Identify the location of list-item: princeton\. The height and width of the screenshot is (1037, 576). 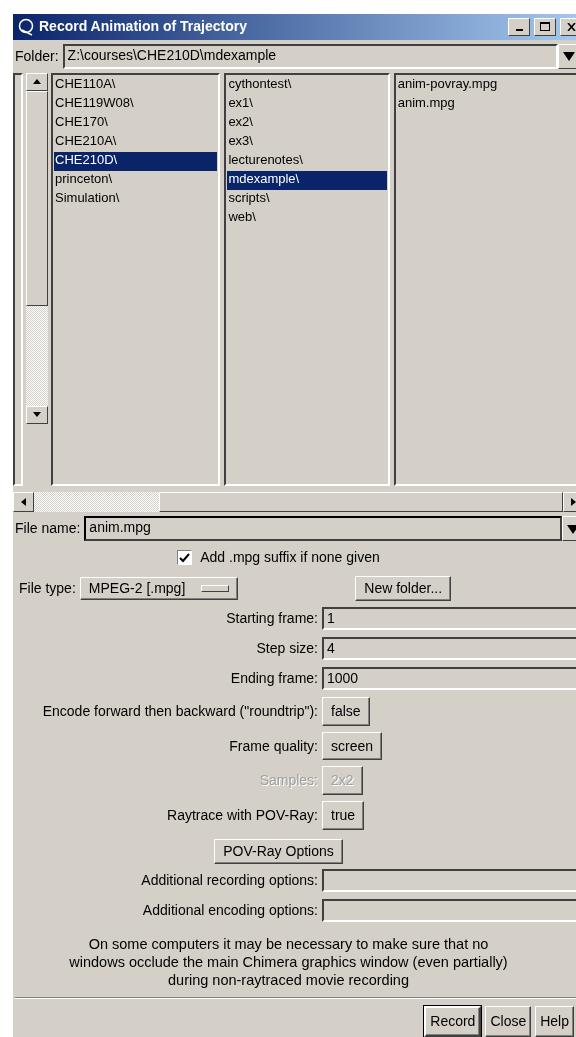
(136, 180).